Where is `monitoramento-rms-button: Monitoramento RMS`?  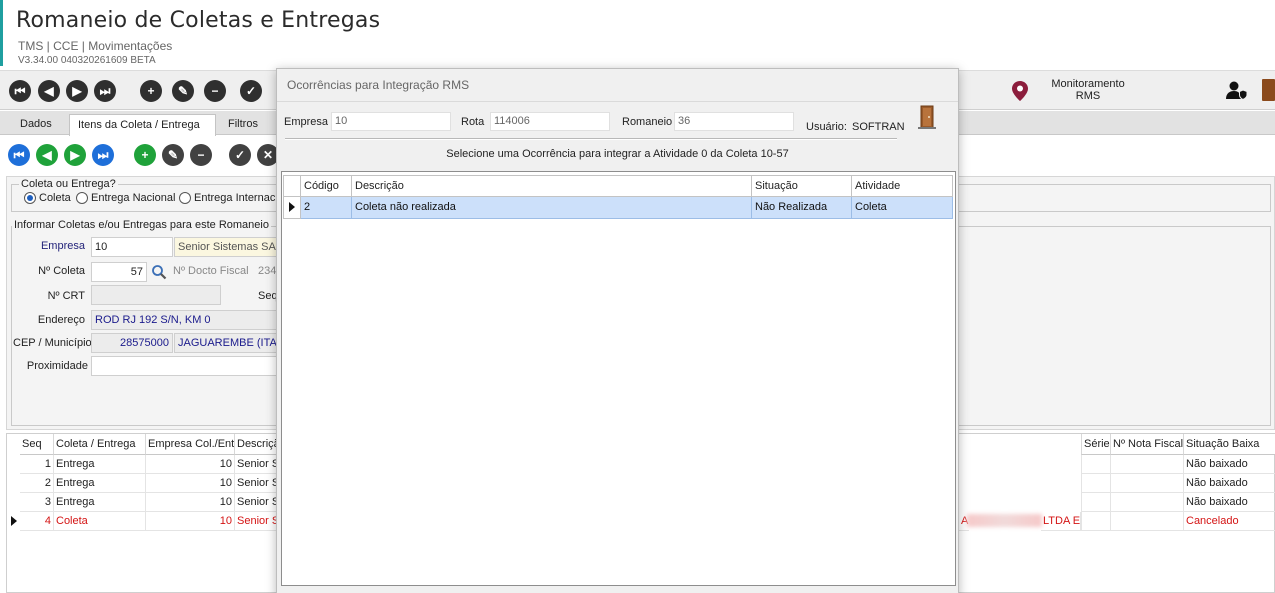 monitoramento-rms-button: Monitoramento RMS is located at coordinates (1068, 91).